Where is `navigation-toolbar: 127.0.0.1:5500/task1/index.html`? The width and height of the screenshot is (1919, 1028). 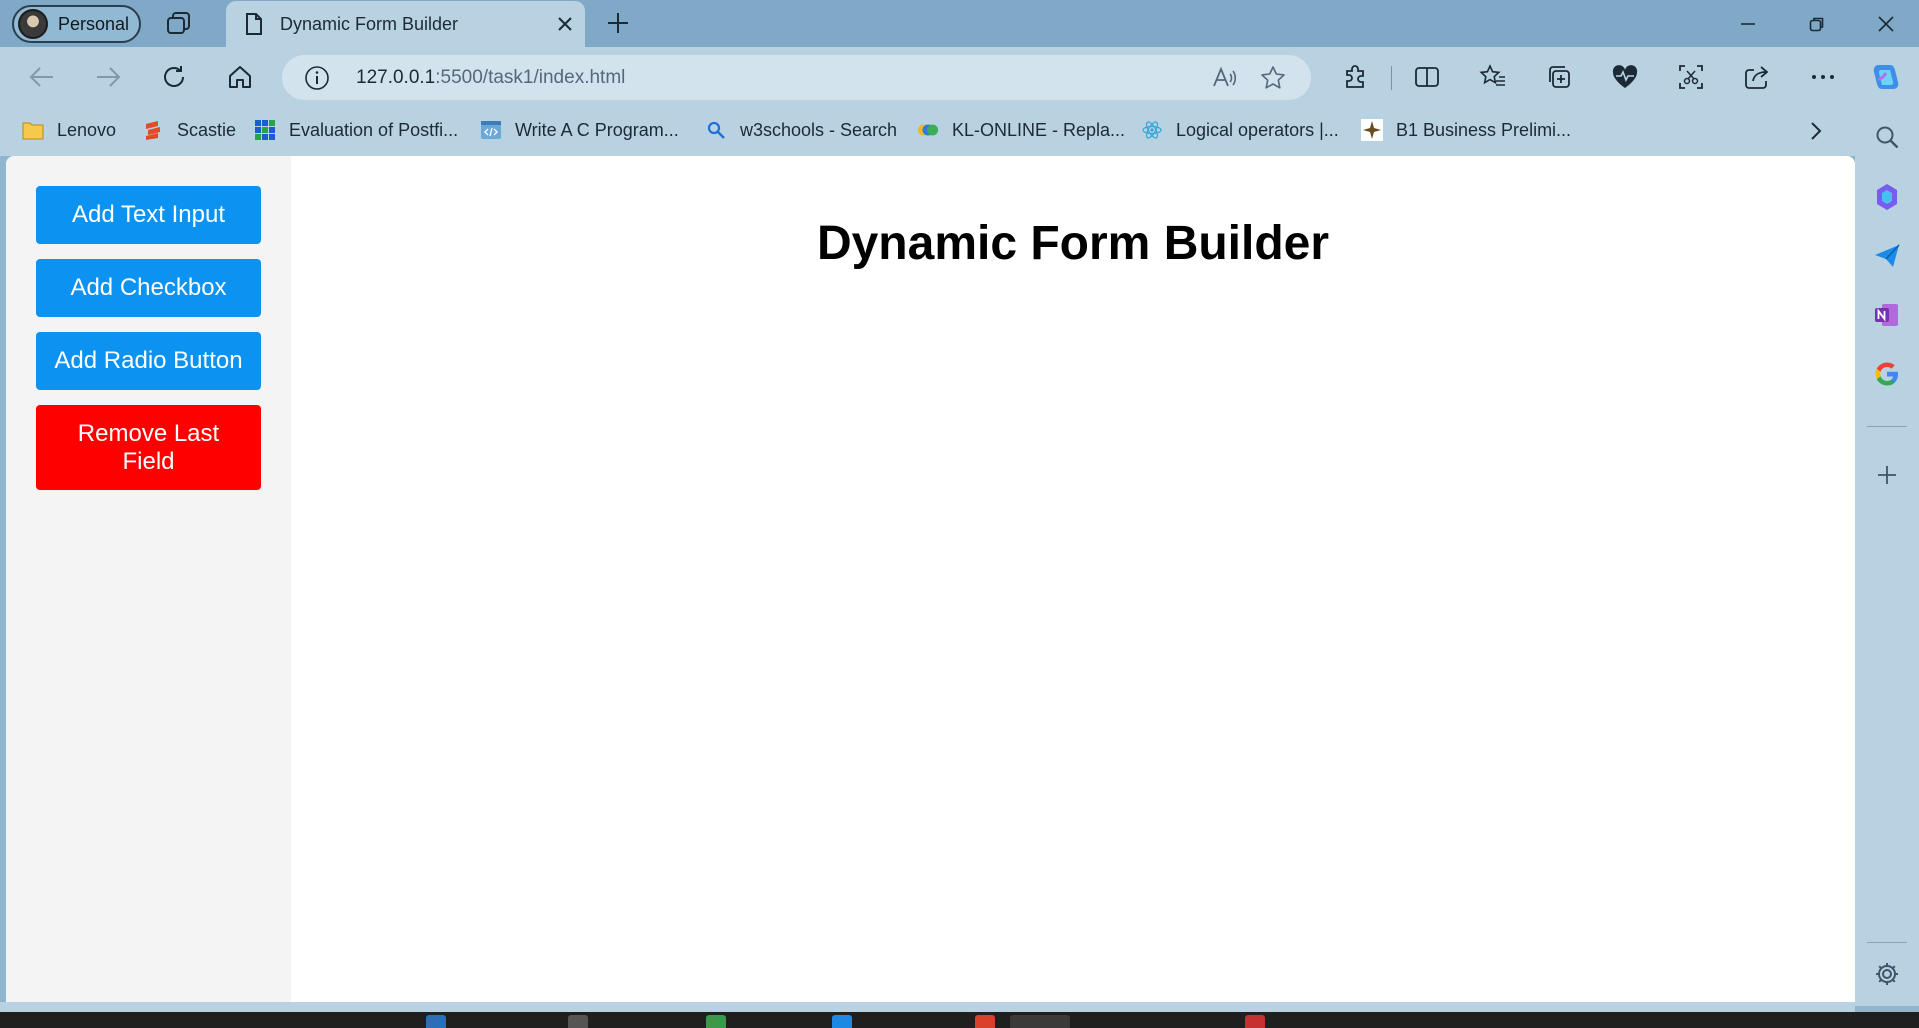
navigation-toolbar: 127.0.0.1:5500/task1/index.html is located at coordinates (959, 76).